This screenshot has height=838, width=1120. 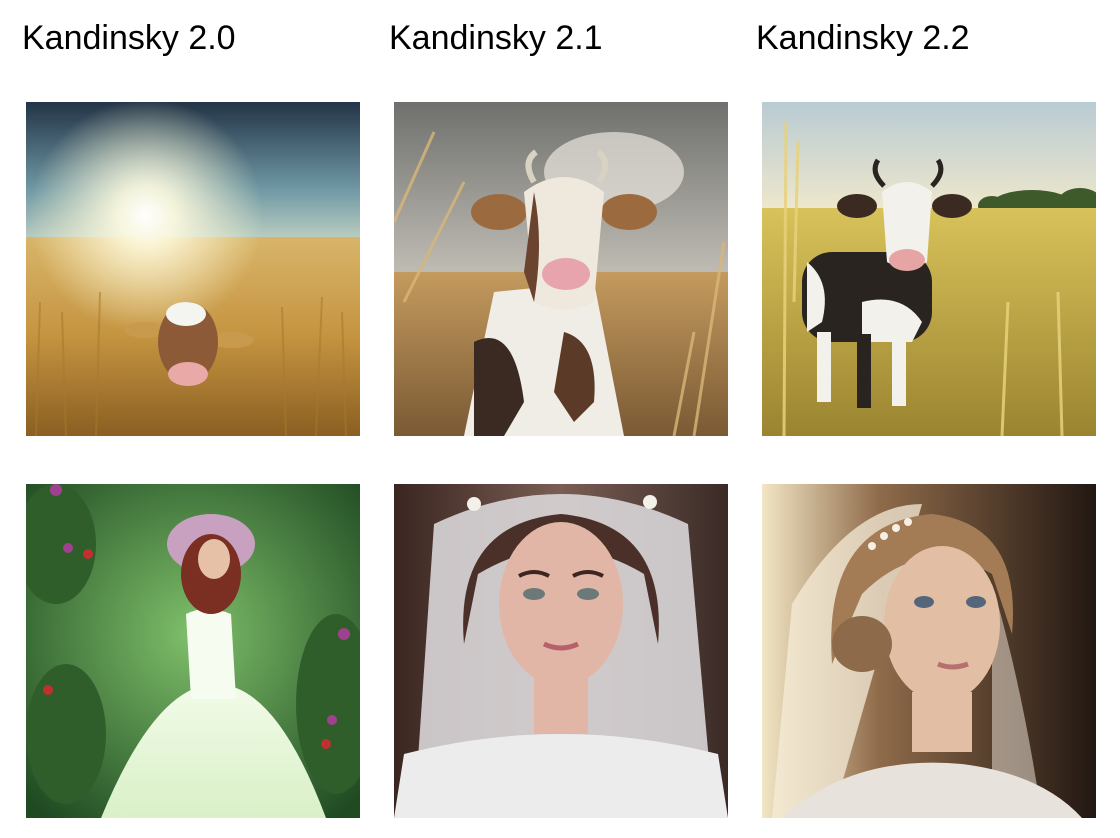 I want to click on bride-garden-picture, so click(x=193, y=651).